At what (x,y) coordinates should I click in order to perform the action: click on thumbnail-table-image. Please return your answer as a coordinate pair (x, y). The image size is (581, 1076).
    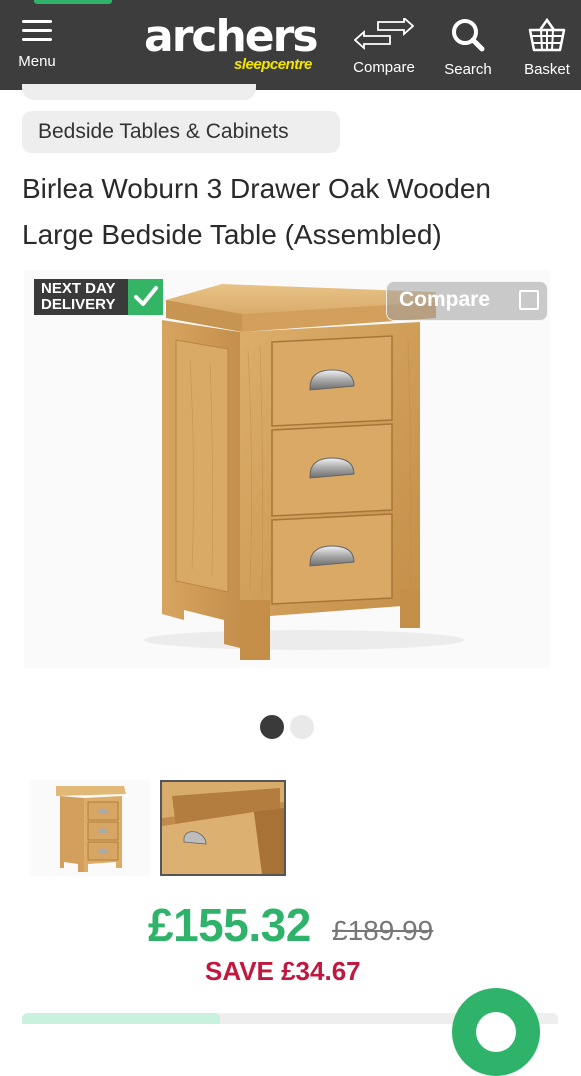
    Looking at the image, I should click on (91, 829).